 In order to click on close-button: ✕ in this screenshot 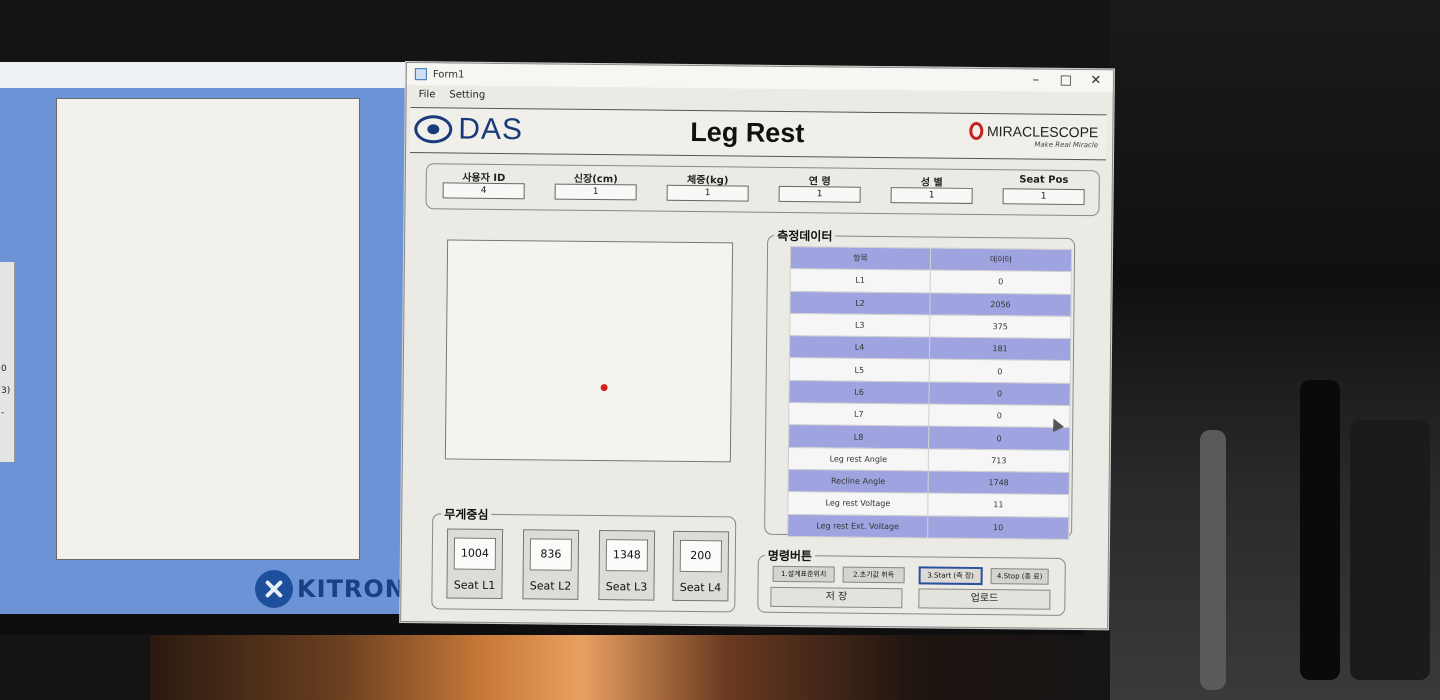, I will do `click(1096, 81)`.